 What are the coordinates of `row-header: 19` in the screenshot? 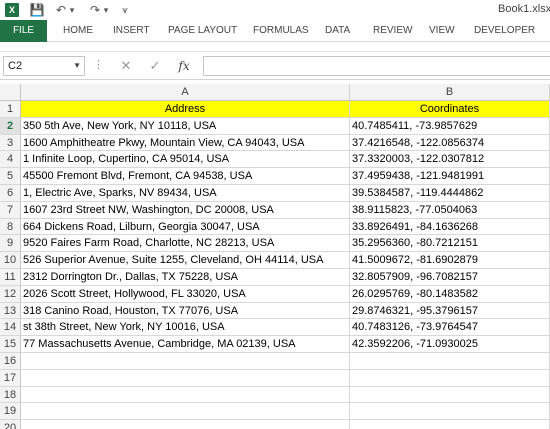 It's located at (10, 412).